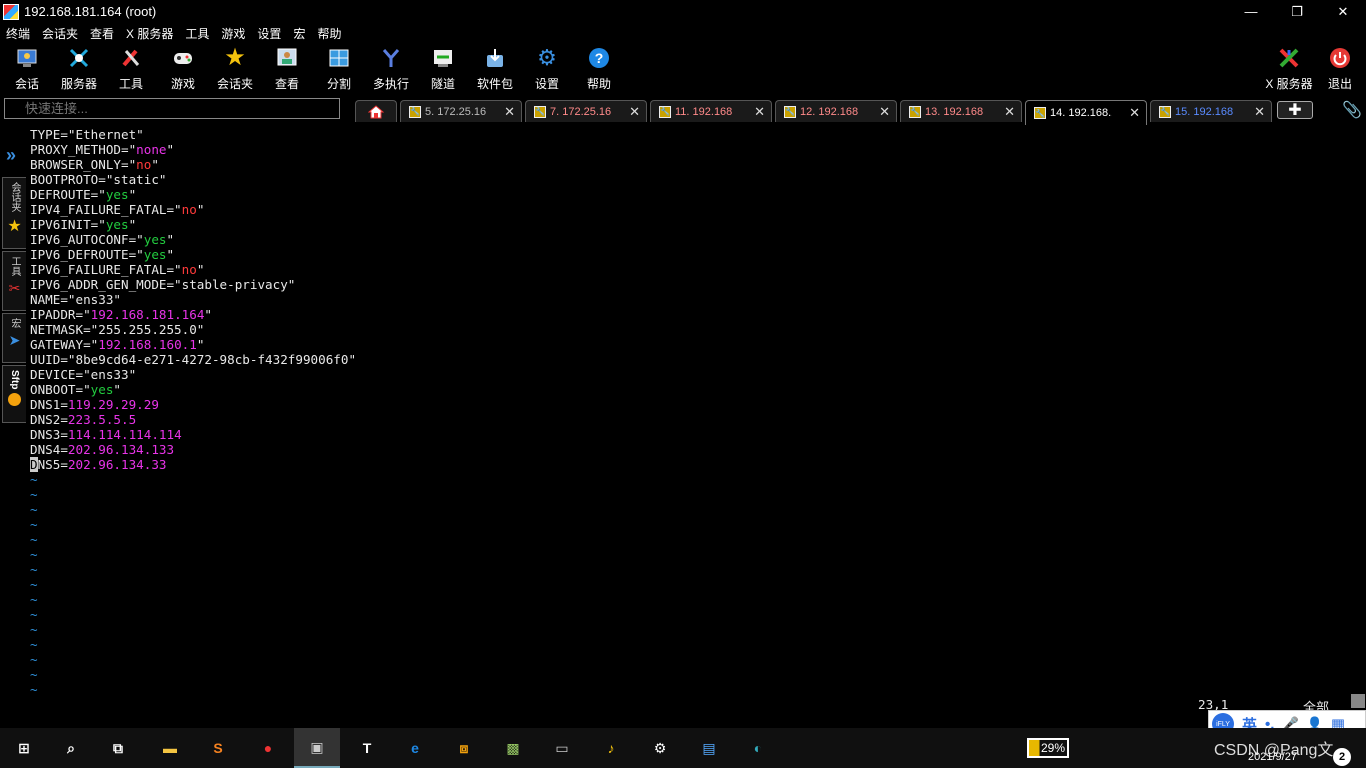 The image size is (1366, 768). I want to click on terminal-line: BOOTPROTO="static", so click(690, 179).